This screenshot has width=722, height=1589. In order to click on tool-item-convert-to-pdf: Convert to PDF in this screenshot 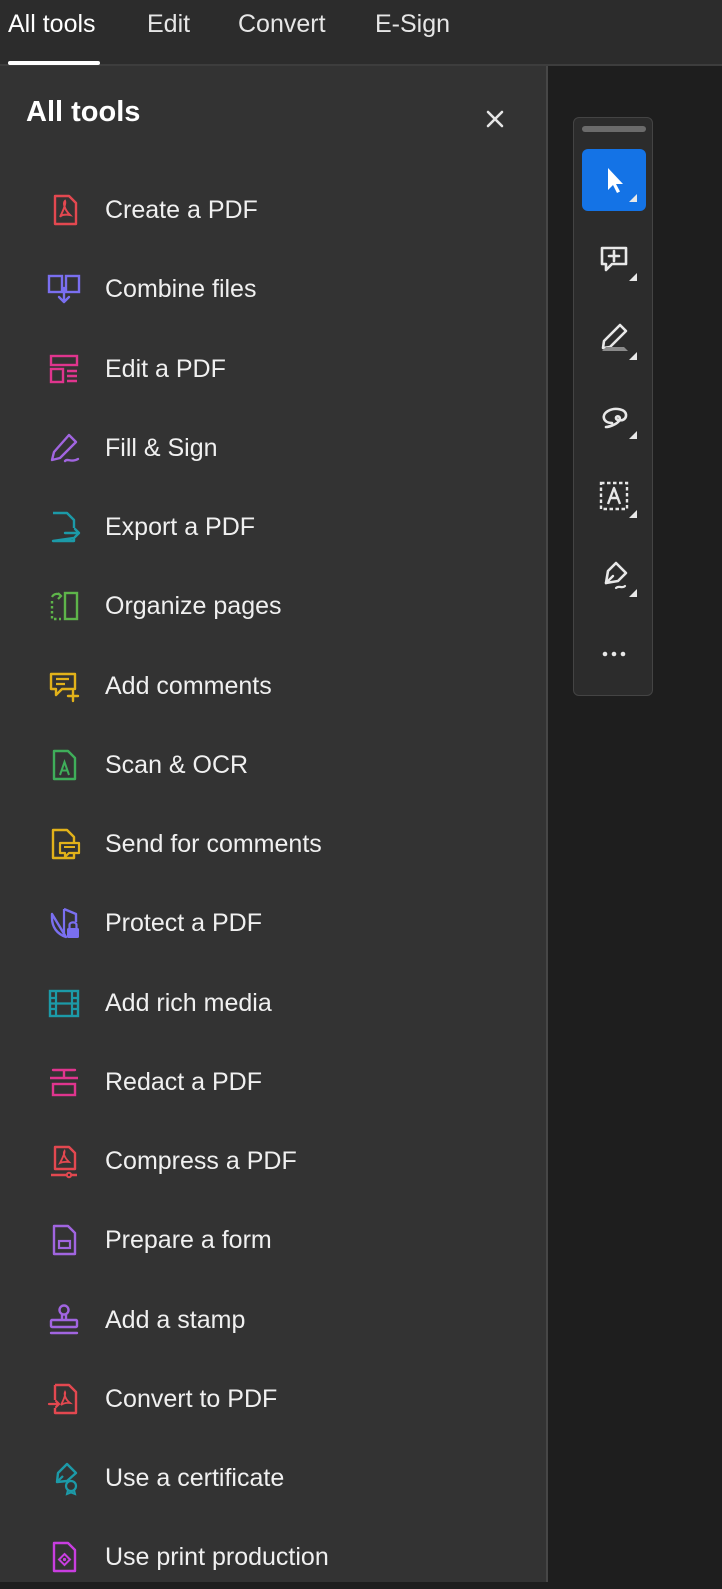, I will do `click(276, 1399)`.